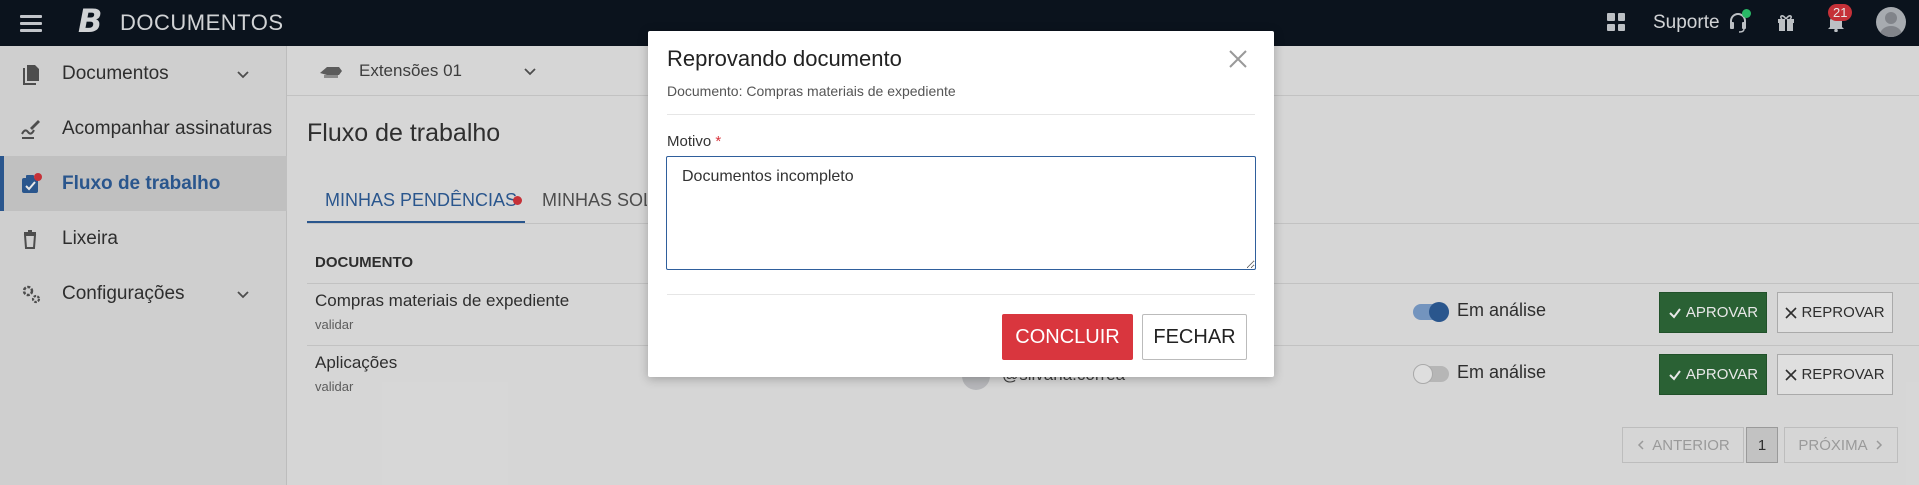 Image resolution: width=1919 pixels, height=485 pixels. What do you see at coordinates (1238, 59) in the screenshot?
I see `close-icon` at bounding box center [1238, 59].